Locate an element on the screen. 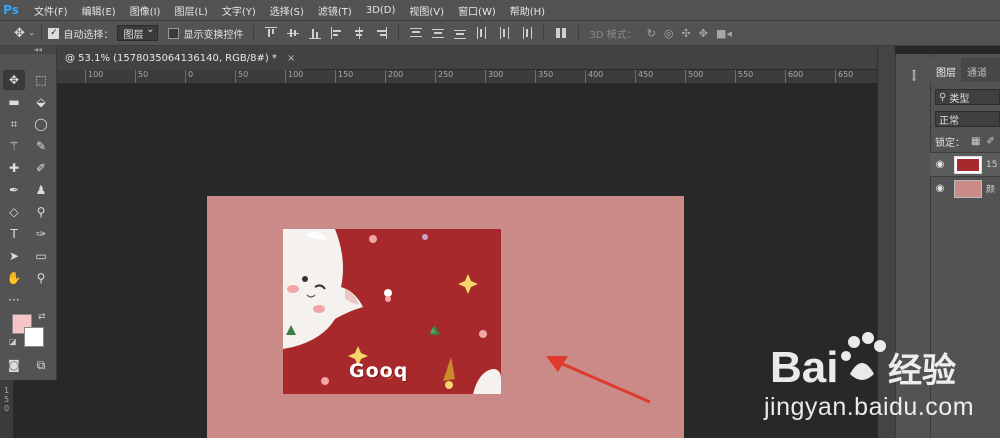 This screenshot has width=1000, height=438. gradient-tool-icon: ▬ is located at coordinates (14, 102).